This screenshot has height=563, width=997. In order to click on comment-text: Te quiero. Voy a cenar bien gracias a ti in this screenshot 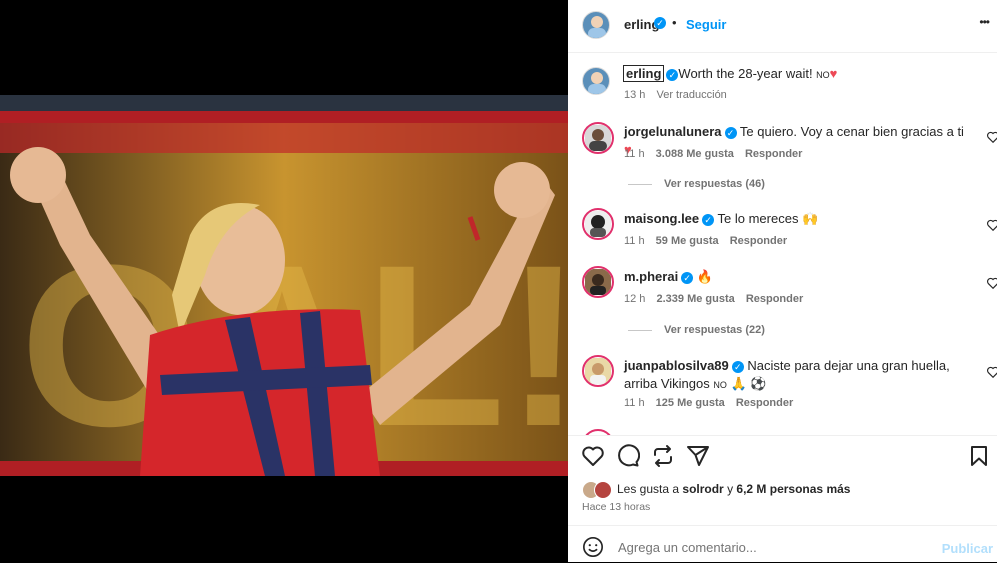, I will do `click(851, 131)`.